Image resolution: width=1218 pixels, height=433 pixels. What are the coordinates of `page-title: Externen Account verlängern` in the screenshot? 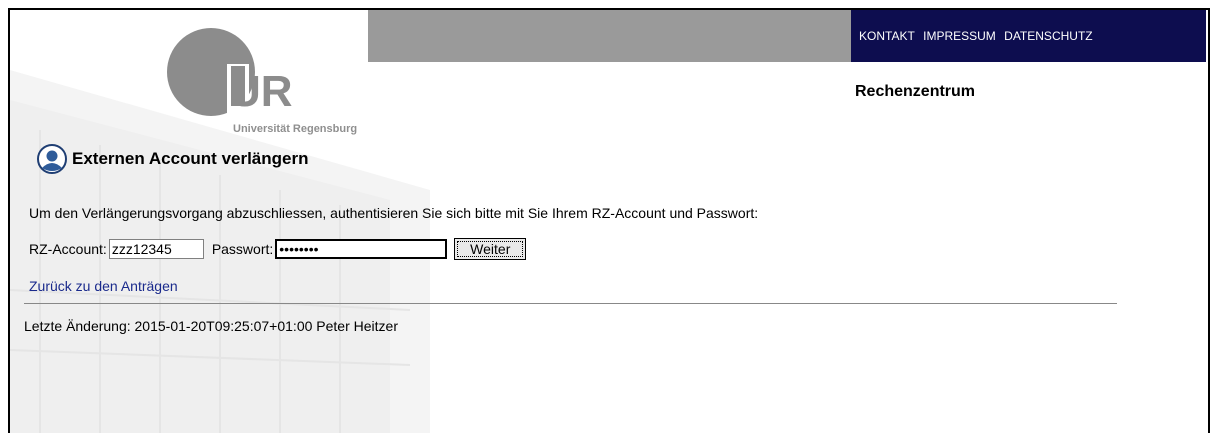 It's located at (190, 158).